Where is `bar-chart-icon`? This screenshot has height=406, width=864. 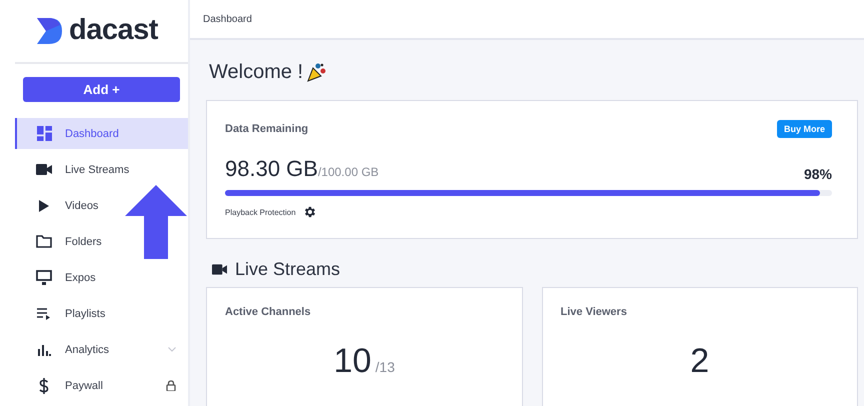
bar-chart-icon is located at coordinates (44, 350).